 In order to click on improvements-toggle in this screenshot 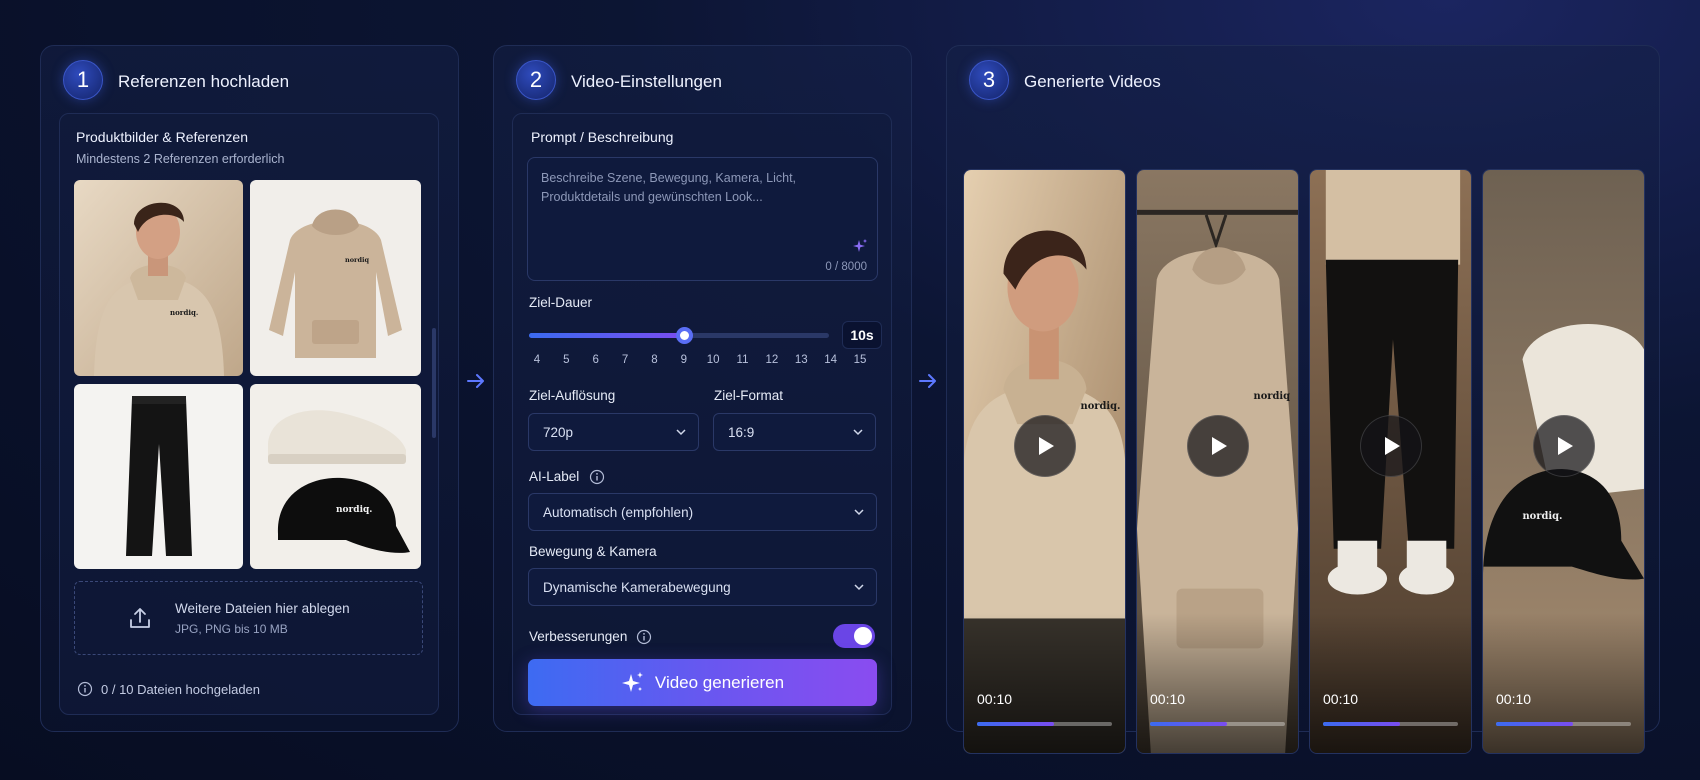, I will do `click(854, 636)`.